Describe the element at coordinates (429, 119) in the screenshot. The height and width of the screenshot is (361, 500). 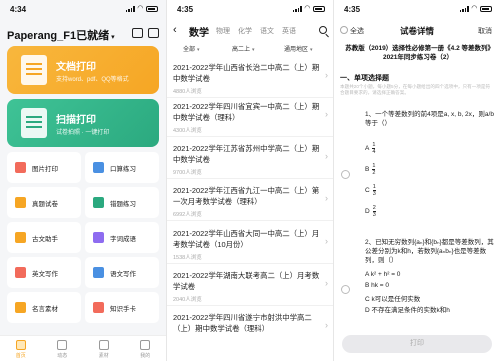
I see `question-1: 1、一个等差数列的前4项是a, x, b, 2x，则a/b等于（）` at that location.